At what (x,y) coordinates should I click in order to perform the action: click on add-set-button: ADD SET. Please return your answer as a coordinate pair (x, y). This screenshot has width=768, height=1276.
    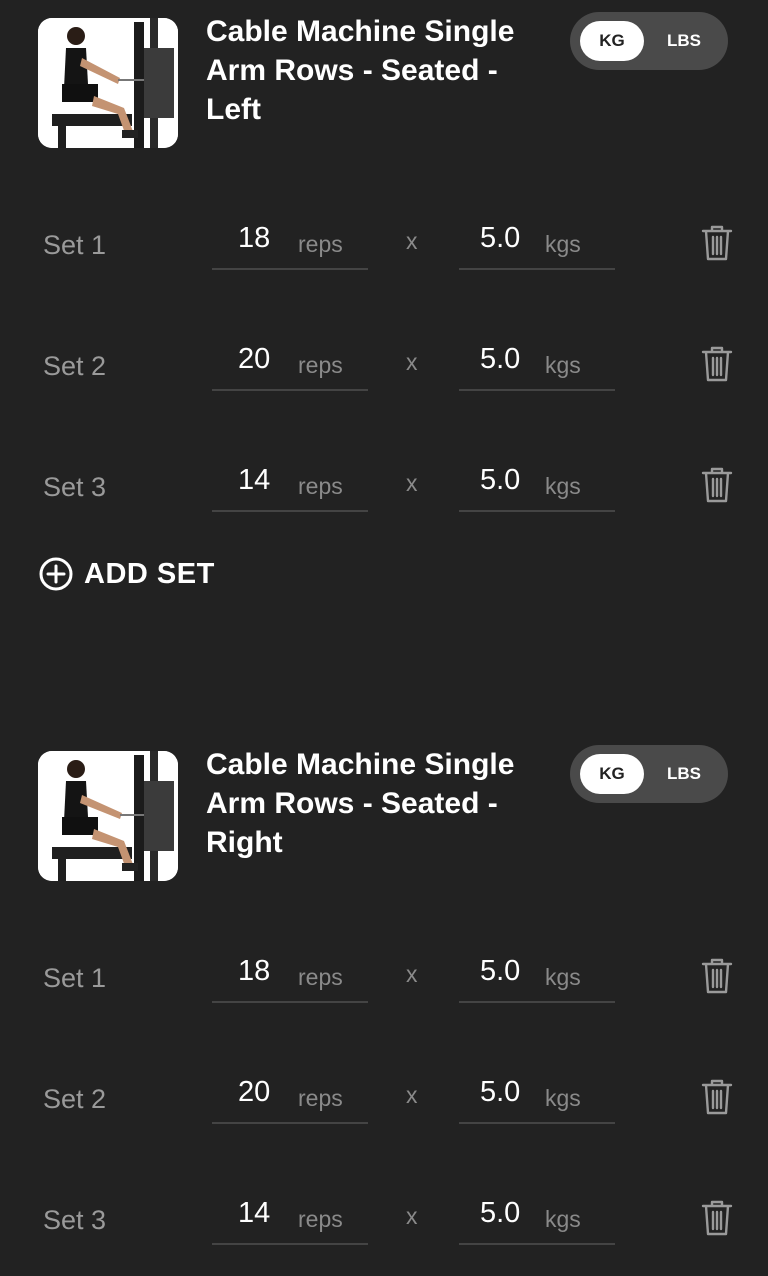
    Looking at the image, I should click on (126, 574).